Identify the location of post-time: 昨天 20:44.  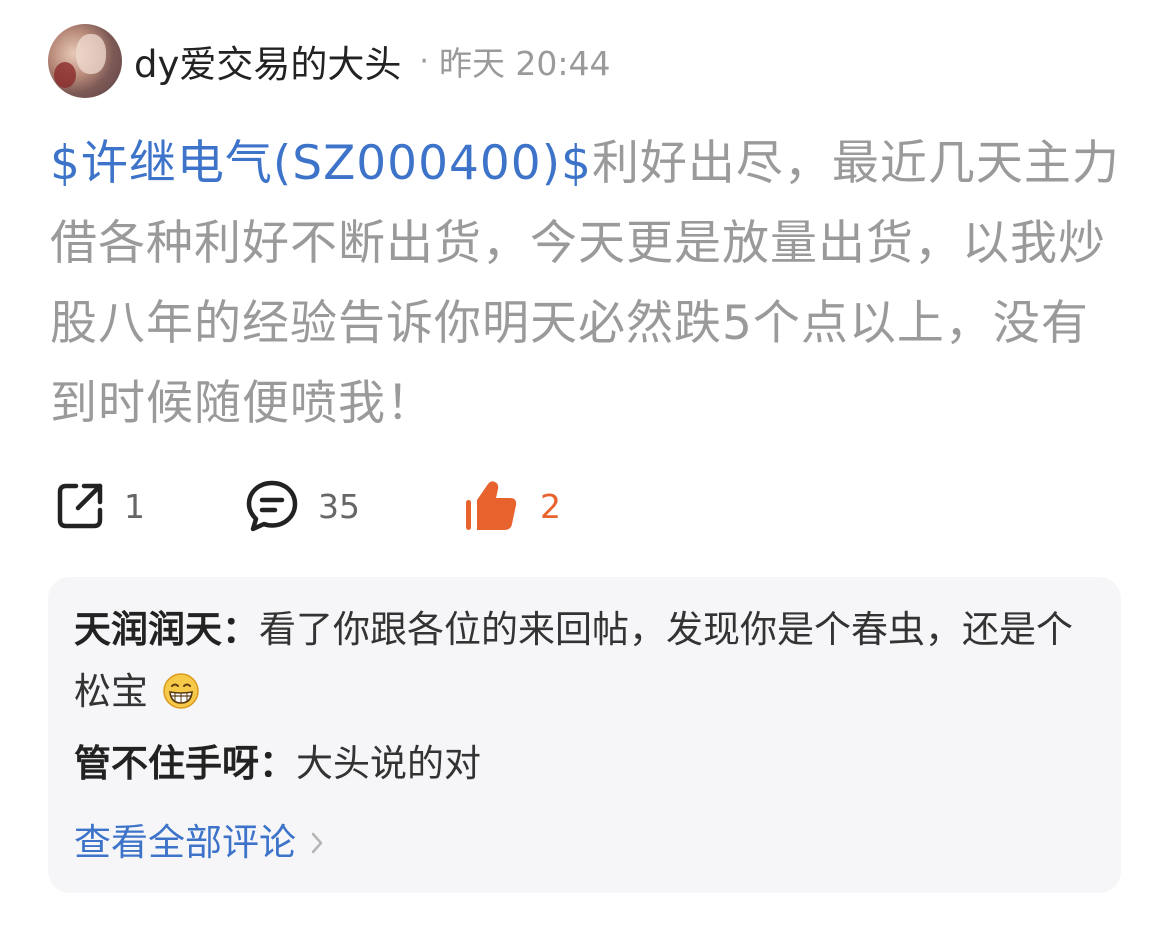
(524, 63).